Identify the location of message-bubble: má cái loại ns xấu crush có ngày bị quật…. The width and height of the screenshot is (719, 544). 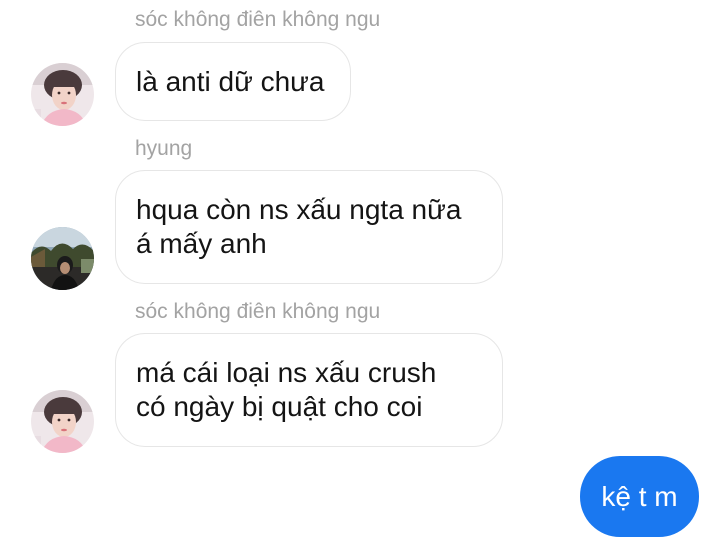
(309, 390).